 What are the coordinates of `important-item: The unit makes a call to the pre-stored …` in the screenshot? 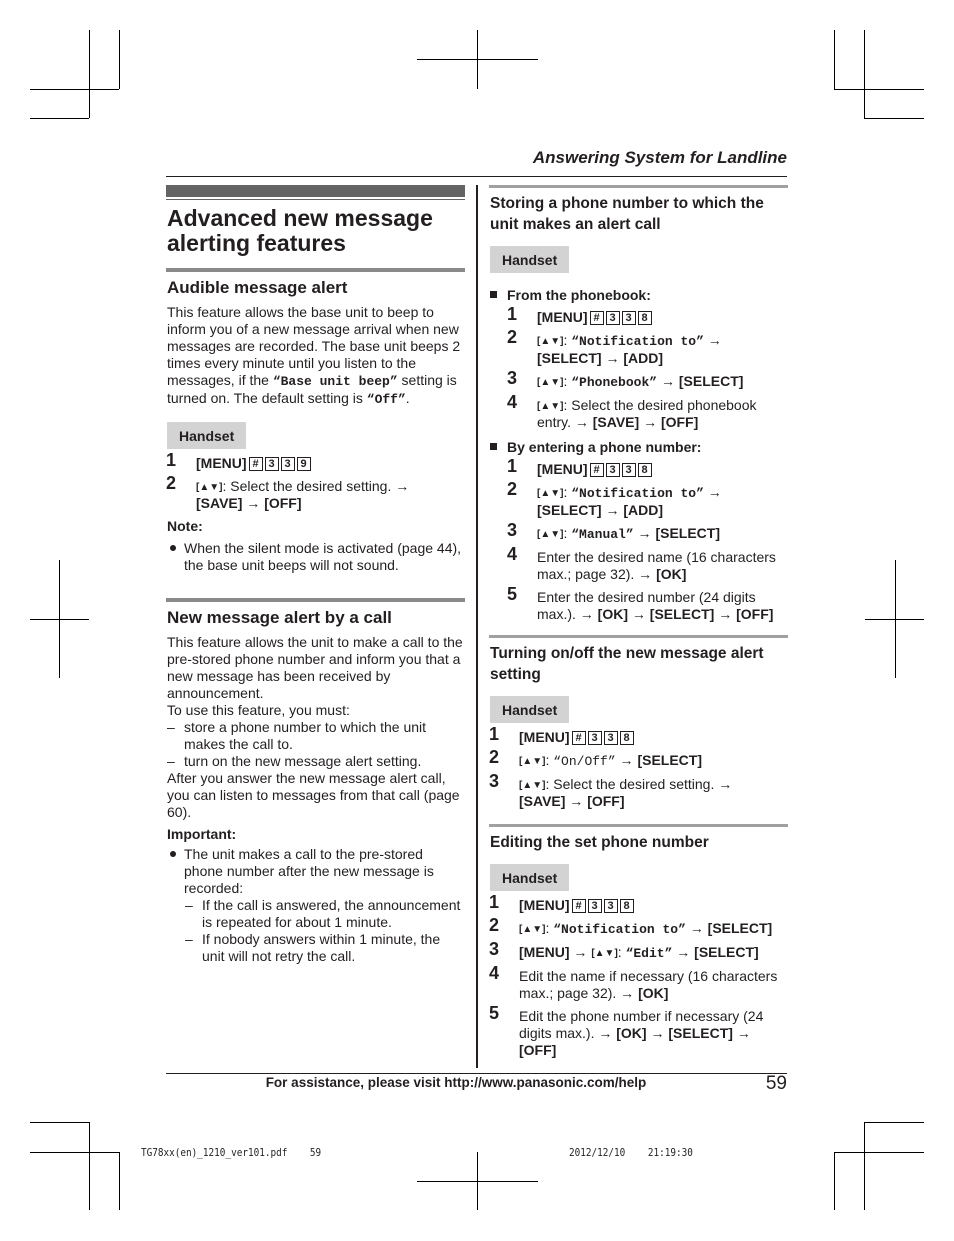 It's located at (315, 905).